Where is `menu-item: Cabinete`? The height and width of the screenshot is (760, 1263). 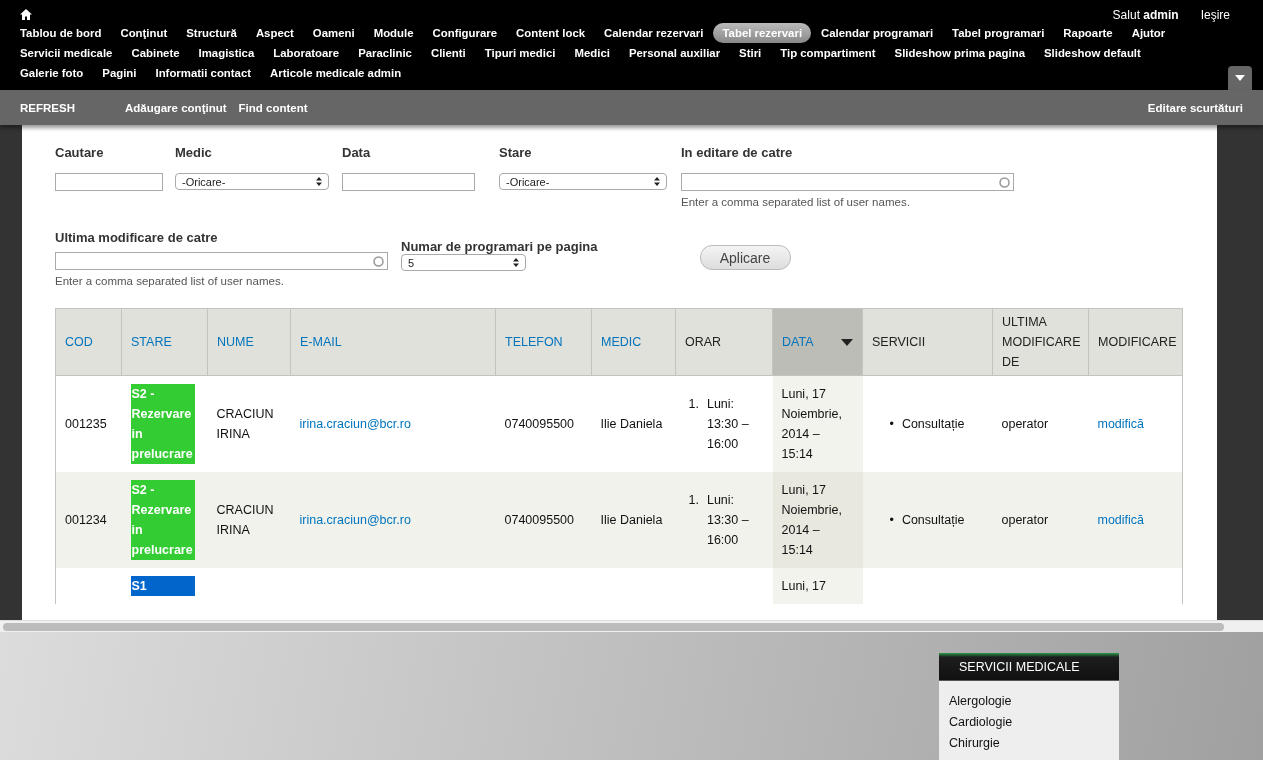
menu-item: Cabinete is located at coordinates (155, 53).